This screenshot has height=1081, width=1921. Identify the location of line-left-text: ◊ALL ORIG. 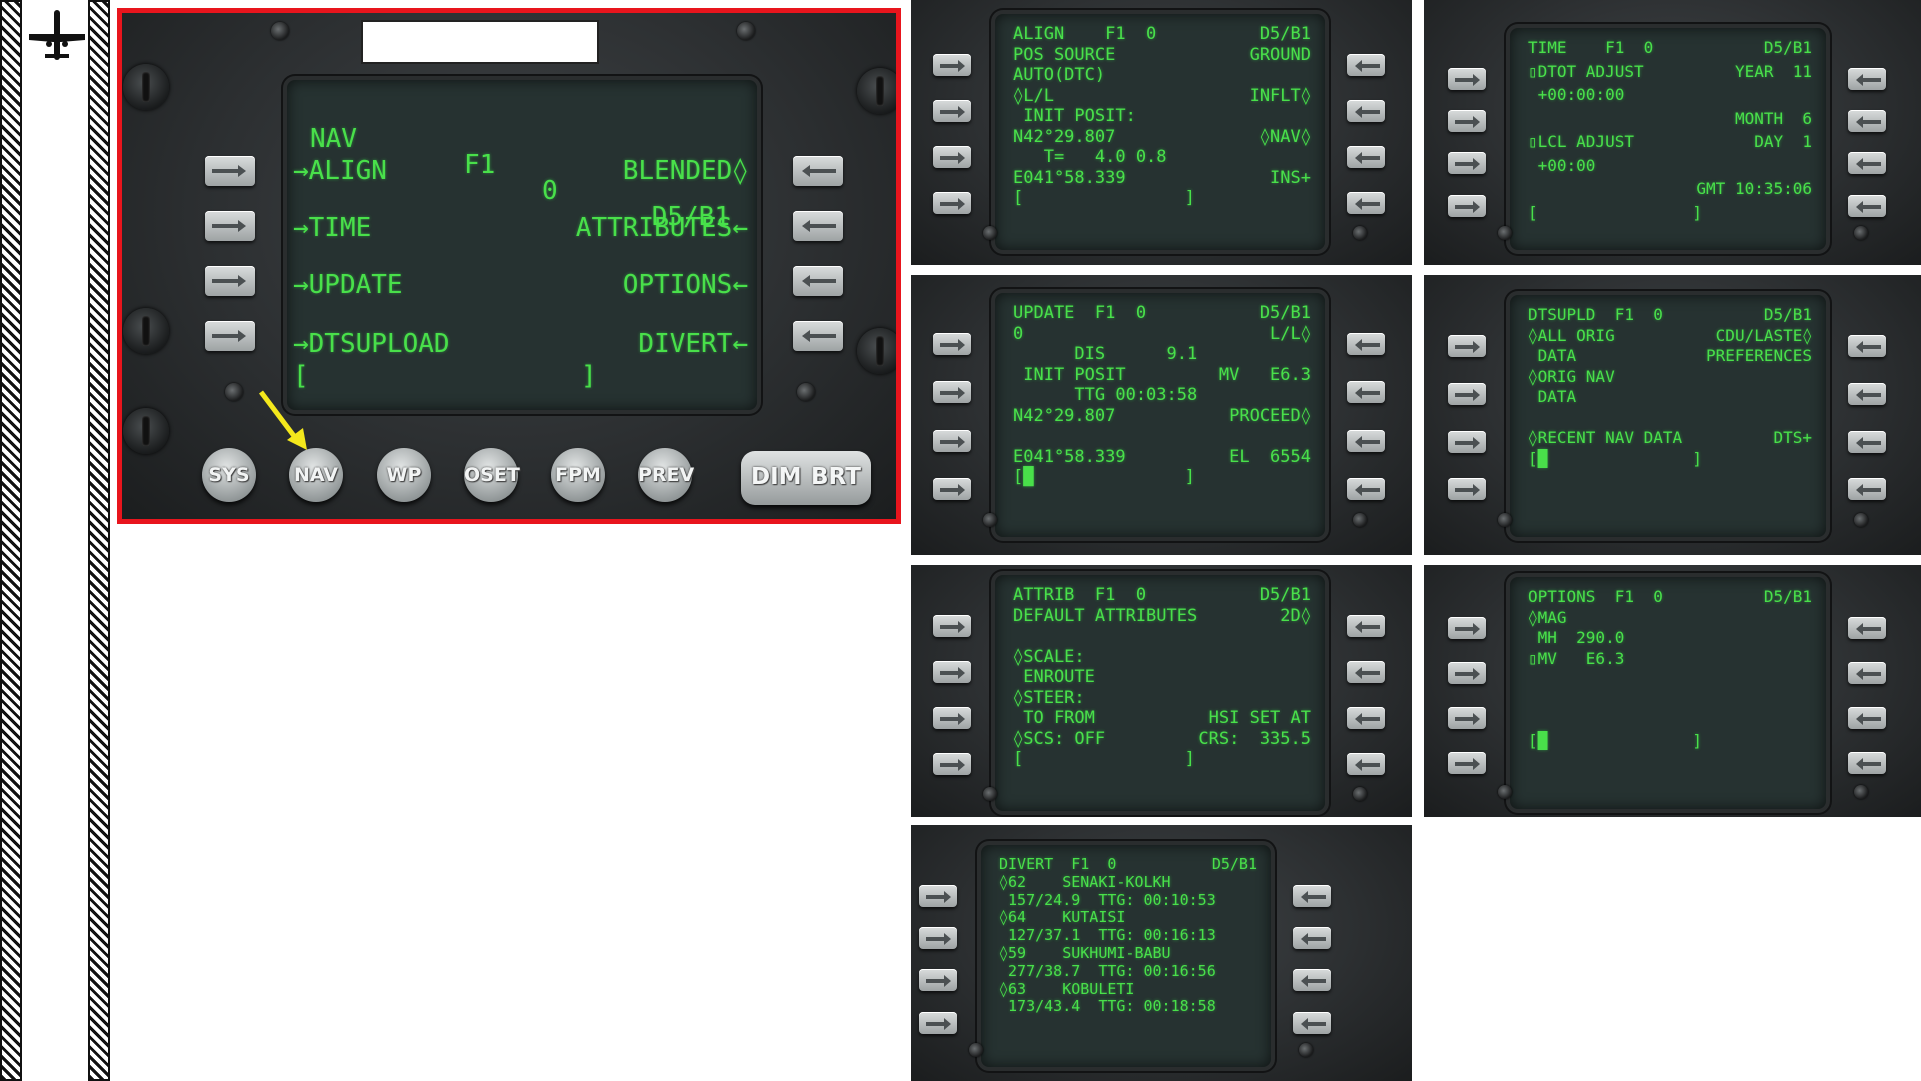
(1571, 335).